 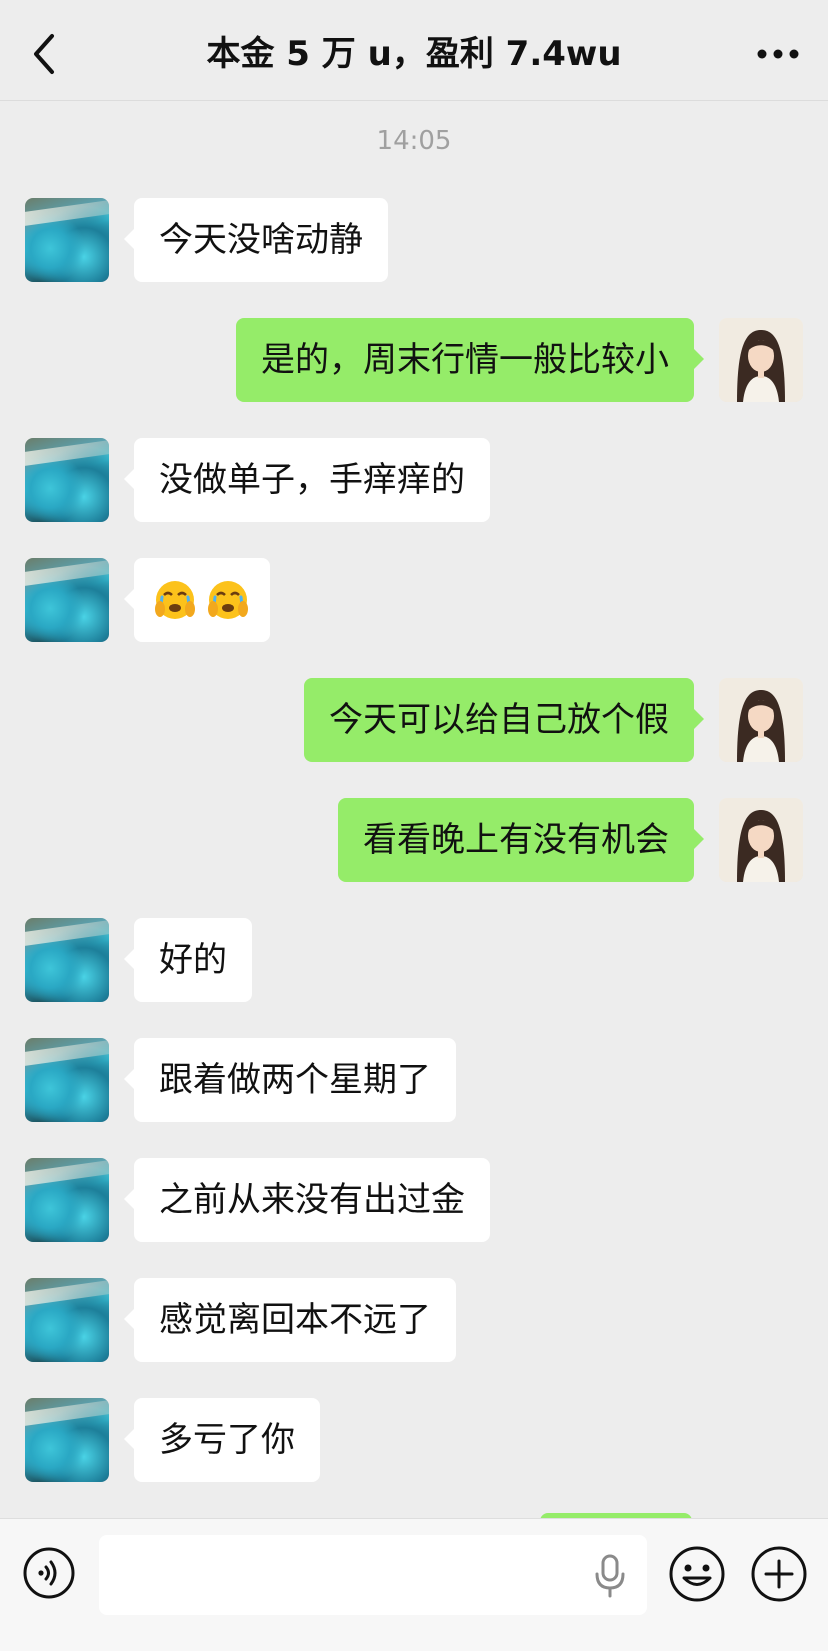 What do you see at coordinates (256, 240) in the screenshot?
I see `message-bubble: 今天没啥动静` at bounding box center [256, 240].